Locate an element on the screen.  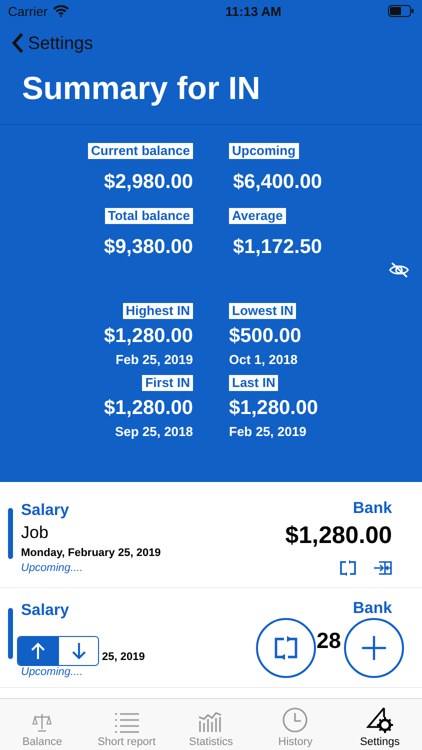
arrow-down-icon is located at coordinates (78, 651).